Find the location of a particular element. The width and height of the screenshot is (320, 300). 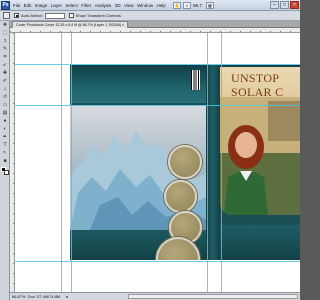

show-transform-checkbox is located at coordinates (71, 15).